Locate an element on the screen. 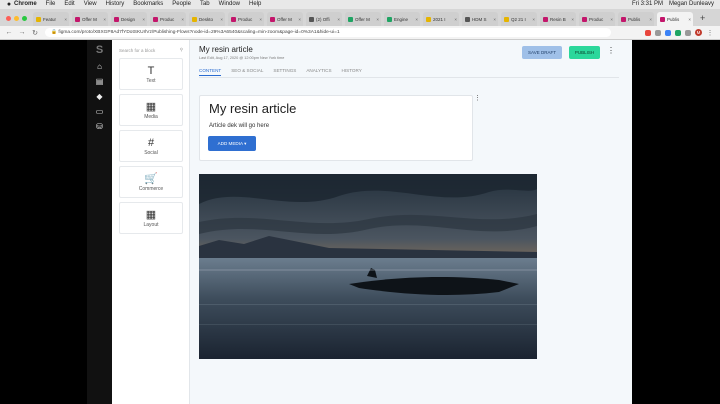 This screenshot has height=404, width=720. tab-seo-social: SEO & SOCIAL is located at coordinates (247, 71).